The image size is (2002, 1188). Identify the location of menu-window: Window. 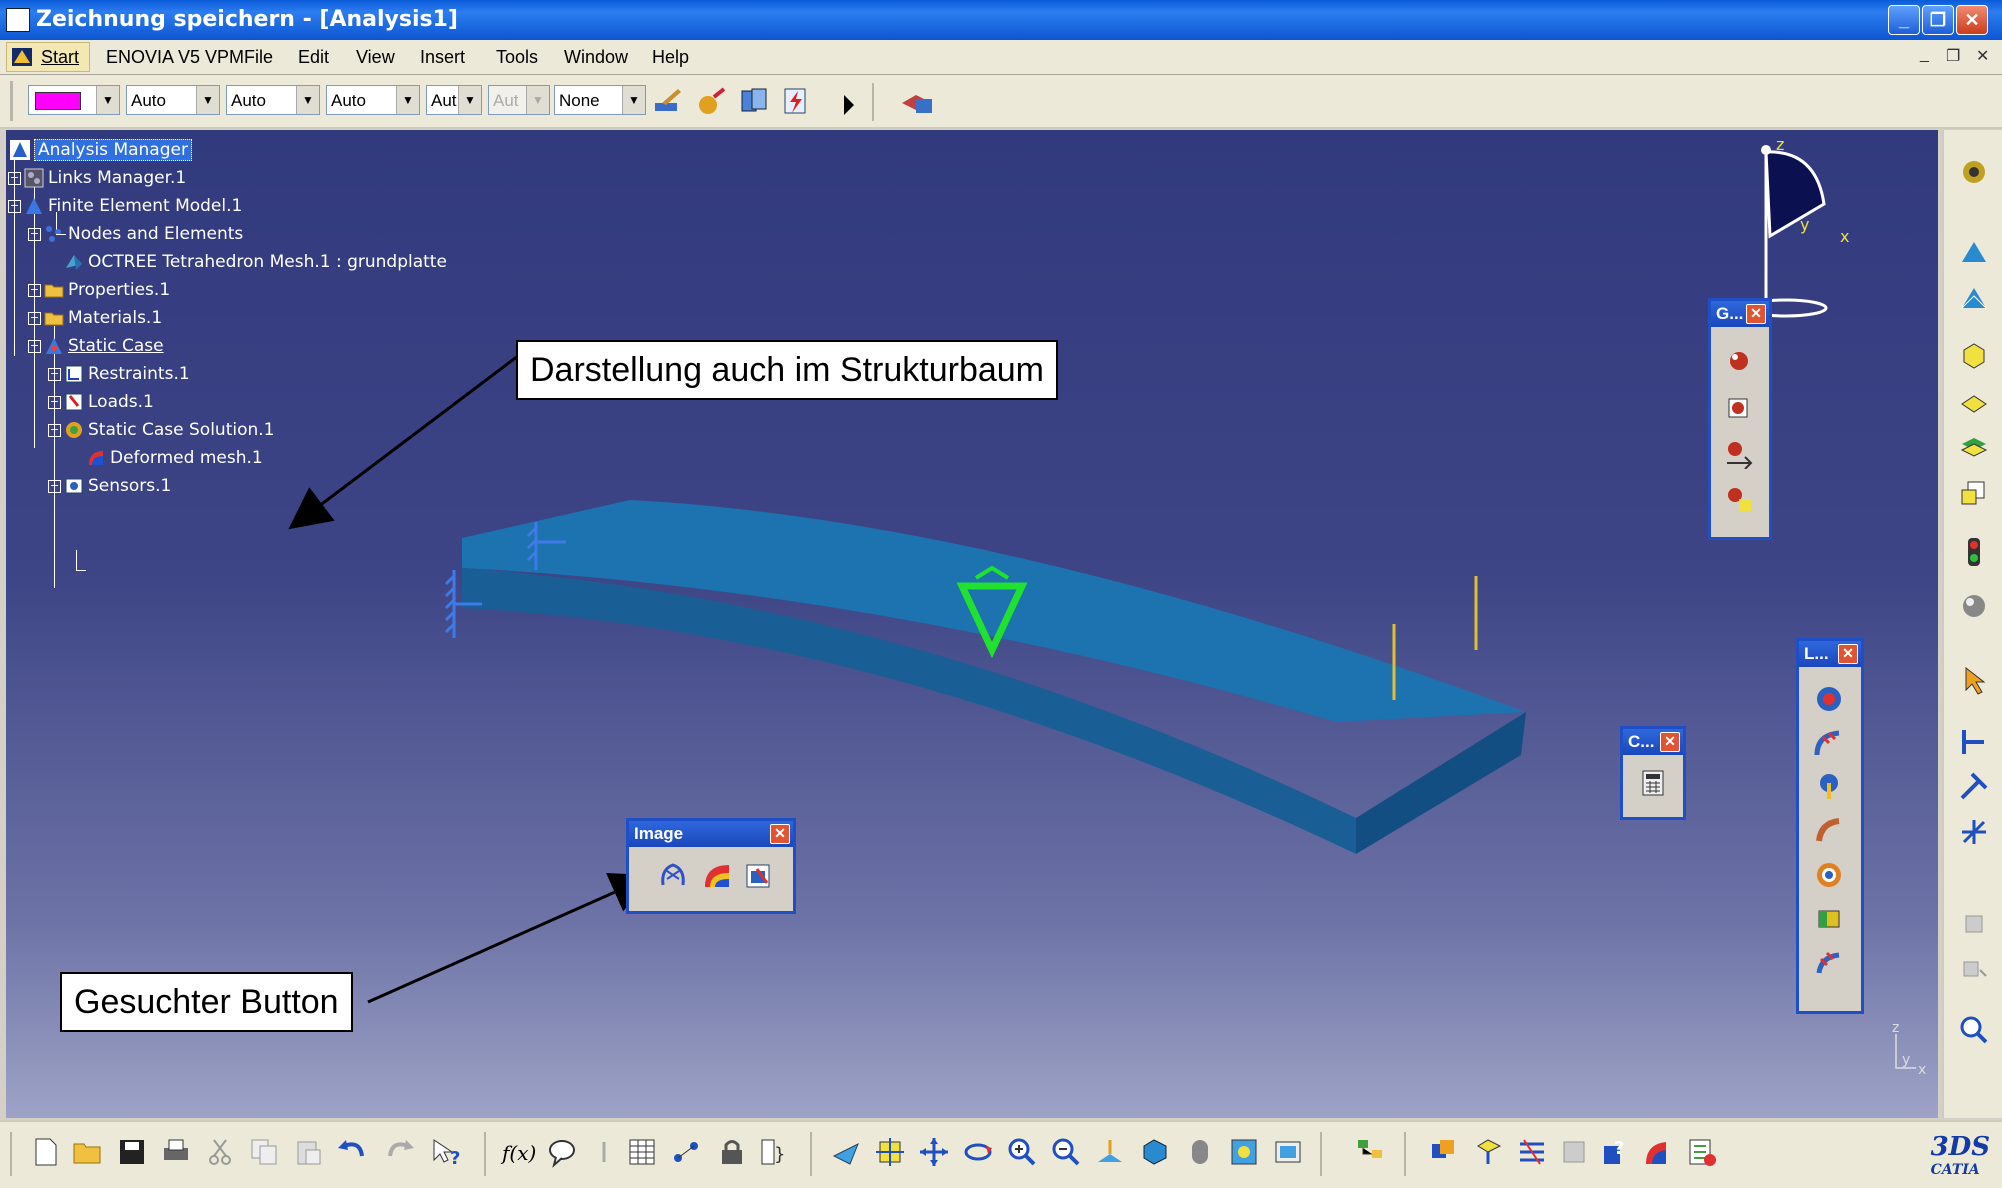
(596, 57).